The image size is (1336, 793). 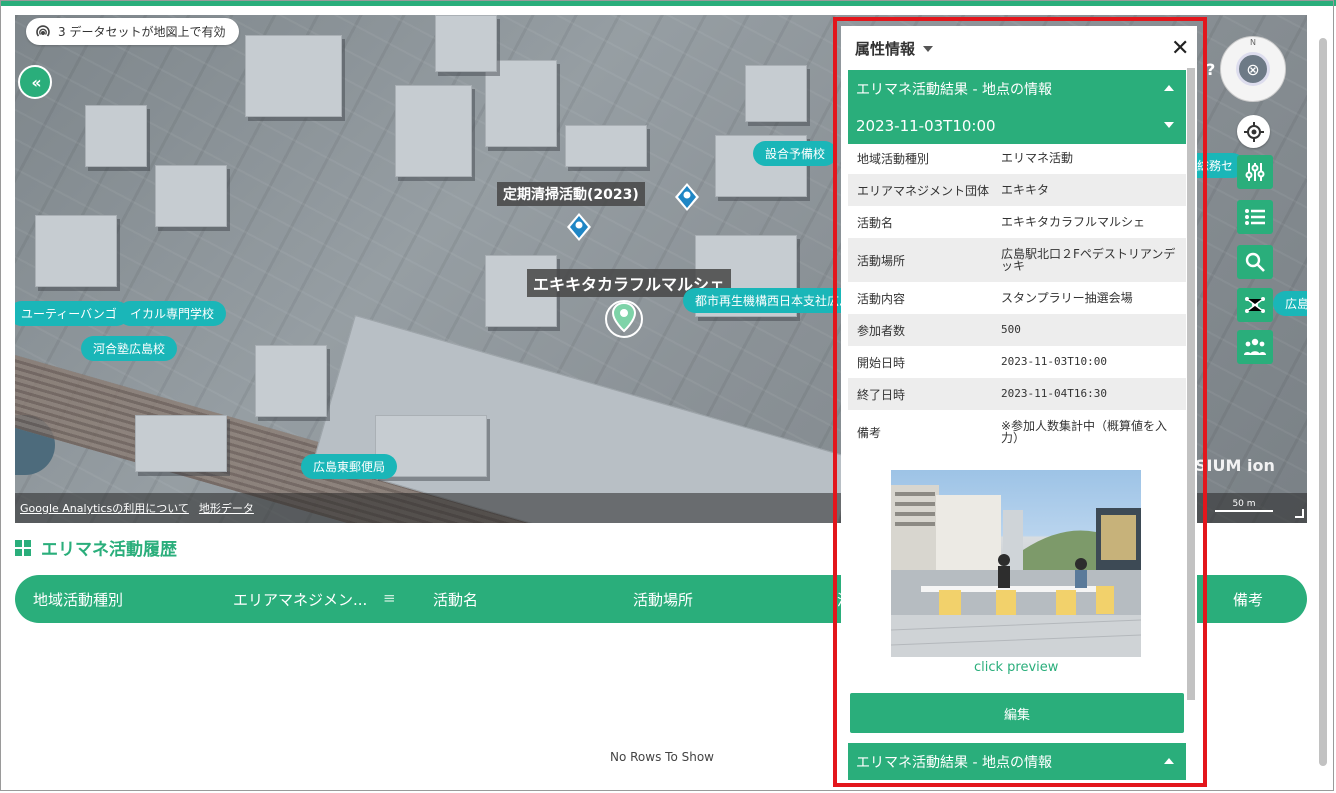 I want to click on activity-photo, so click(x=1016, y=563).